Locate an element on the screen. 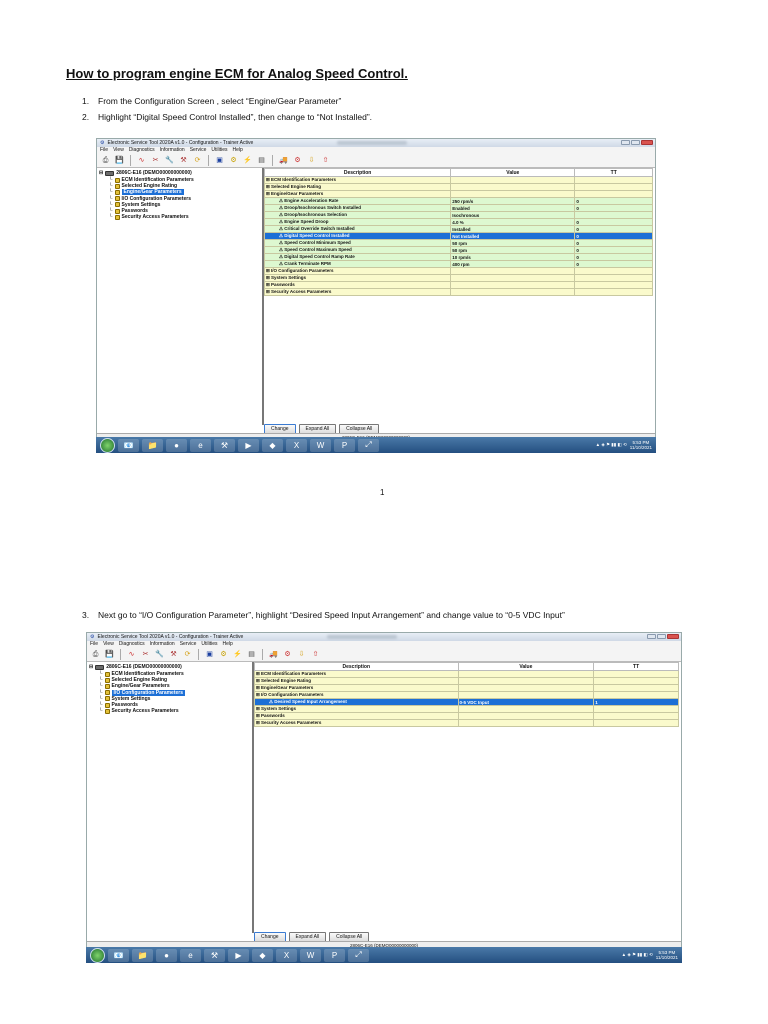 This screenshot has width=768, height=1024. row-value: 4.0 % is located at coordinates (513, 222).